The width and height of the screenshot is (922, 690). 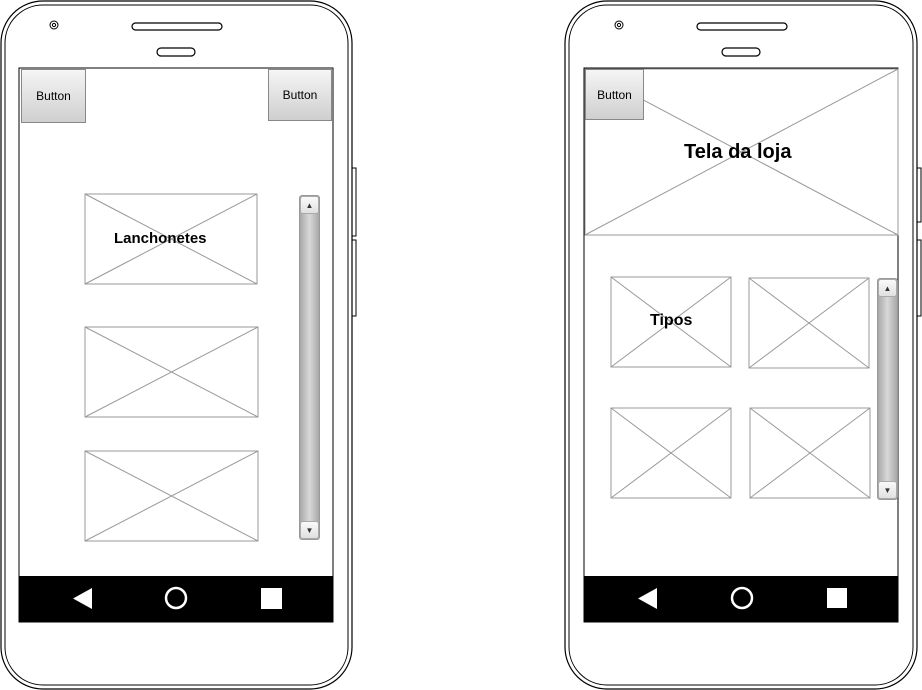 What do you see at coordinates (671, 320) in the screenshot?
I see `tipos-label: Tipos` at bounding box center [671, 320].